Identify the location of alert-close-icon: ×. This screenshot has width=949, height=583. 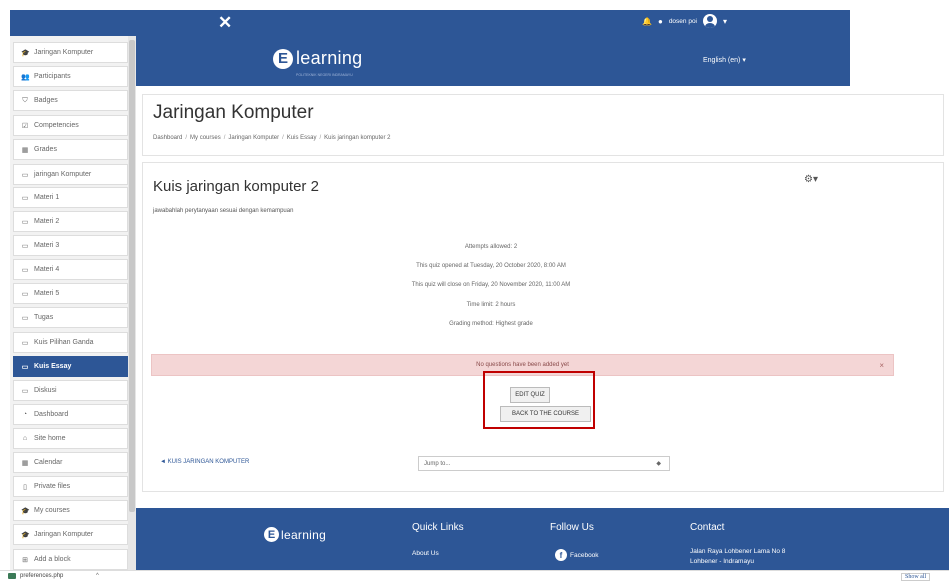
(881, 365).